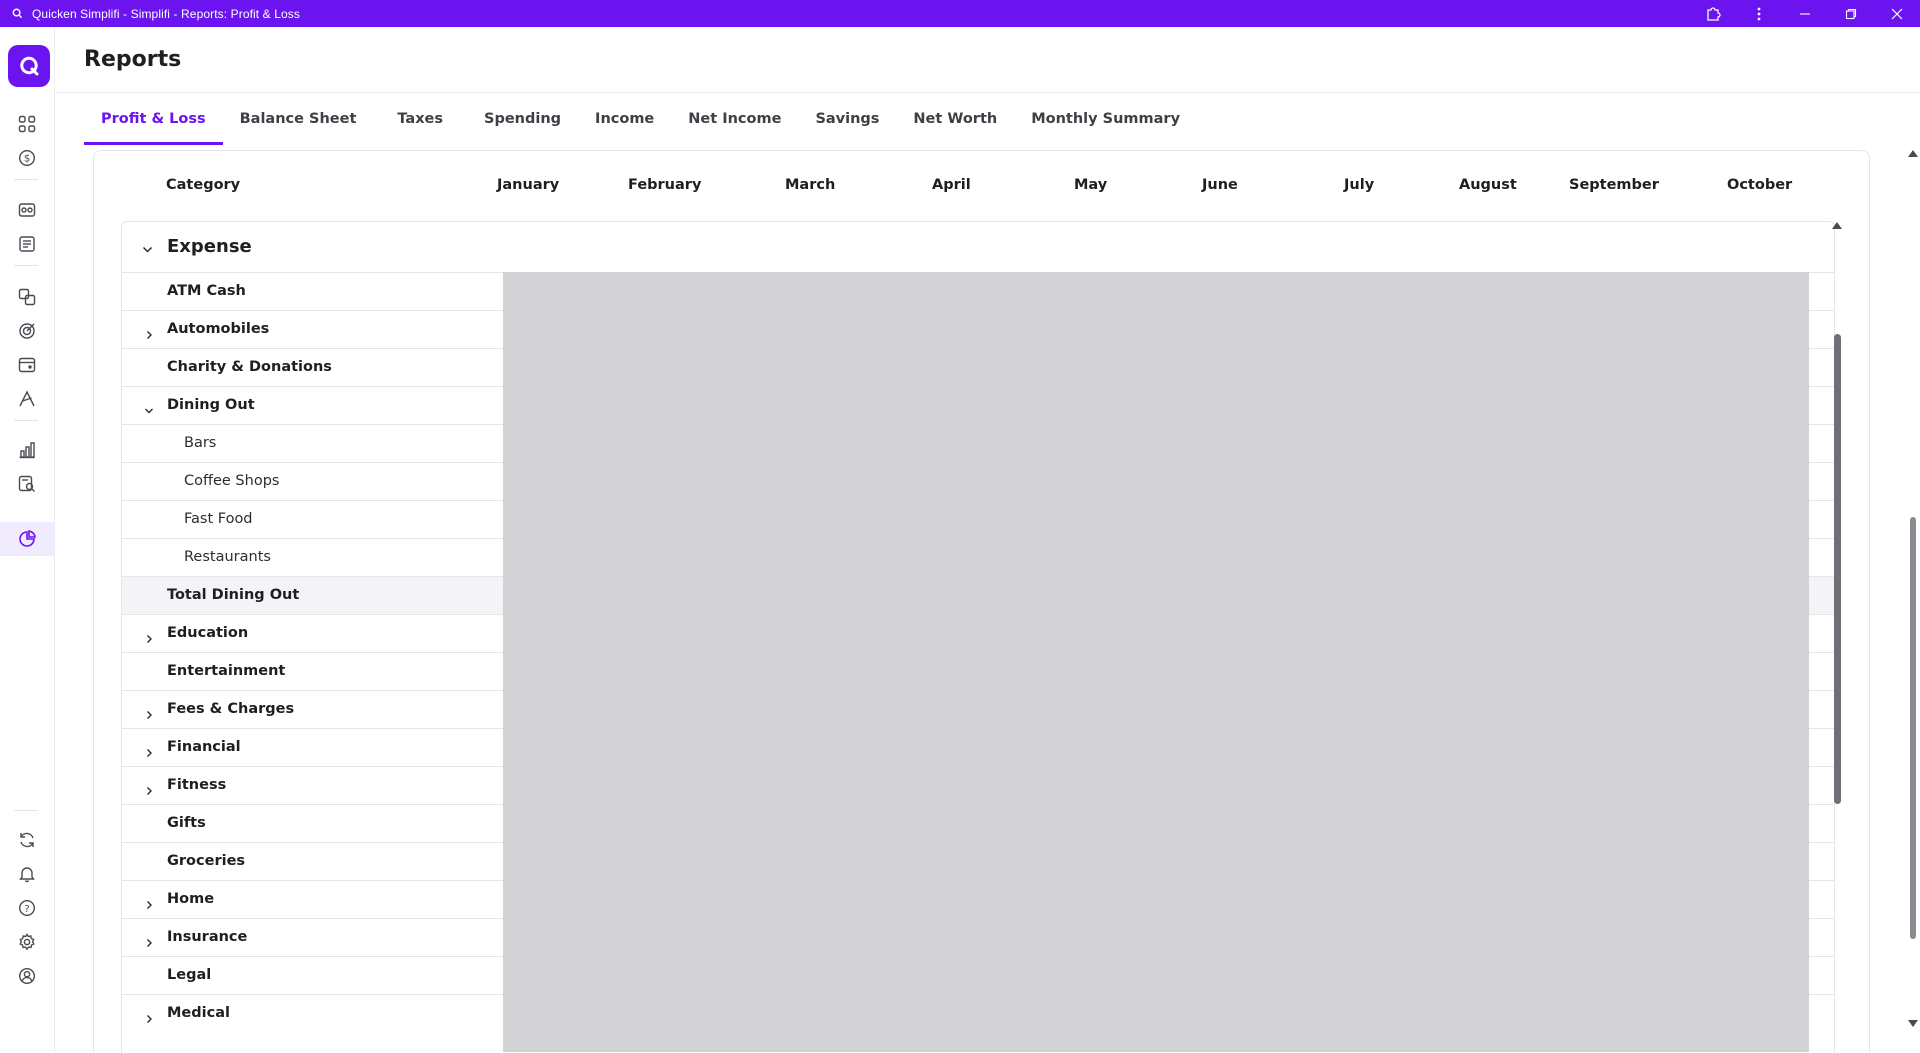 The image size is (1920, 1053). I want to click on tab-monthly-summary: Monthly Summary, so click(1105, 119).